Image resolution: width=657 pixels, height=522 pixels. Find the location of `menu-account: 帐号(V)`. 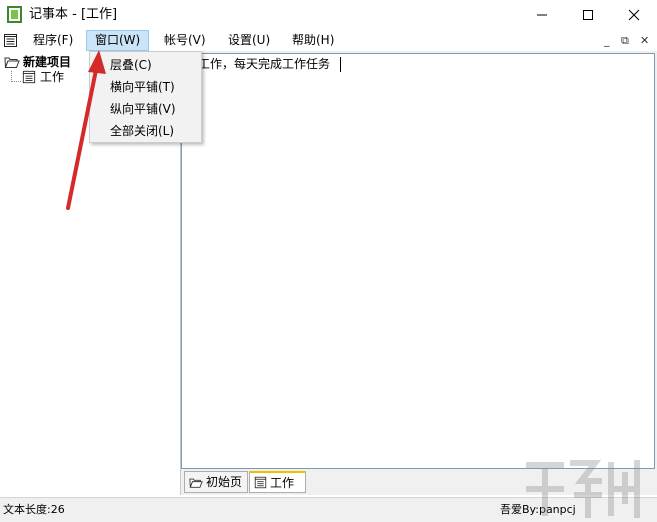

menu-account: 帐号(V) is located at coordinates (185, 40).